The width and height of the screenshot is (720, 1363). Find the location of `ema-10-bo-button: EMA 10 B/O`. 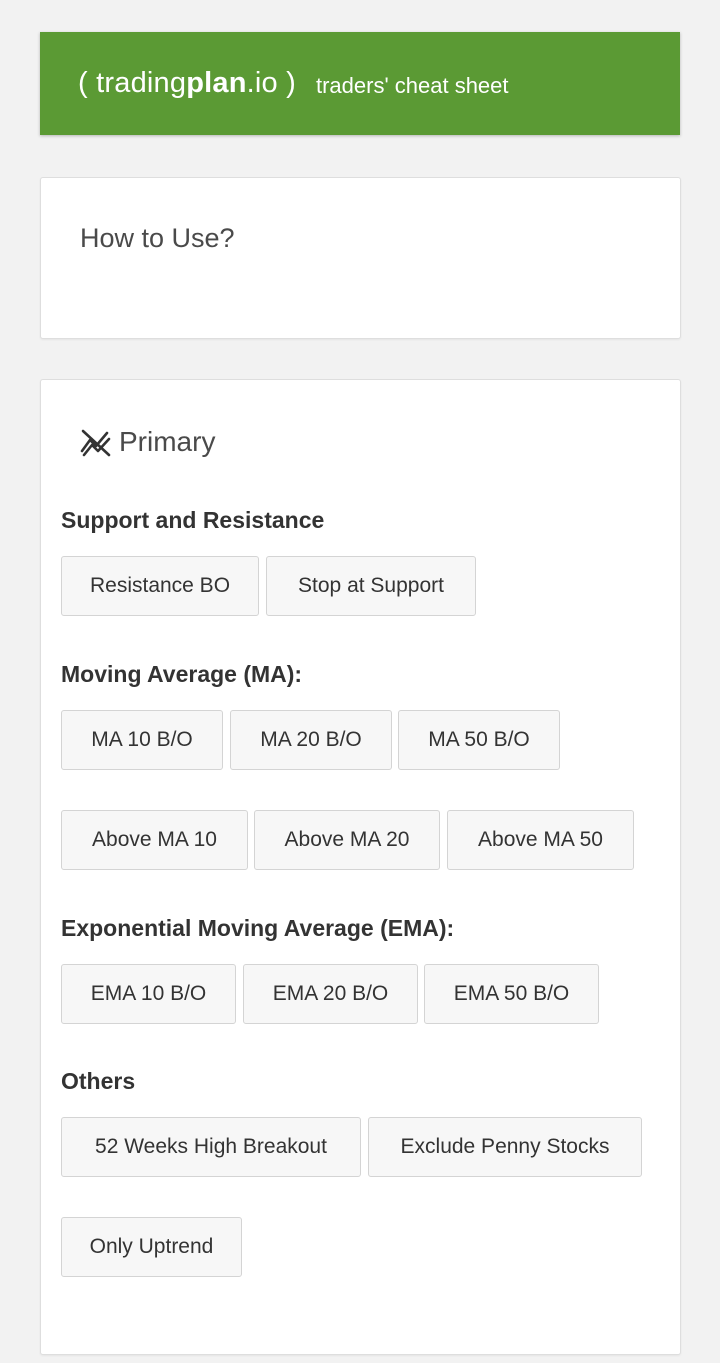

ema-10-bo-button: EMA 10 B/O is located at coordinates (148, 994).